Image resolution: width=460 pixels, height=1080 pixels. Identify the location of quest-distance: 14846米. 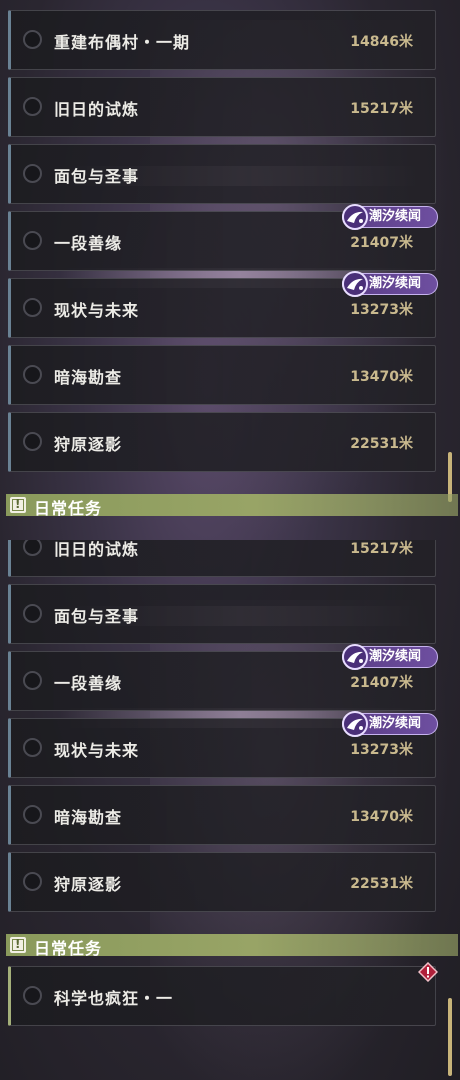
(381, 42).